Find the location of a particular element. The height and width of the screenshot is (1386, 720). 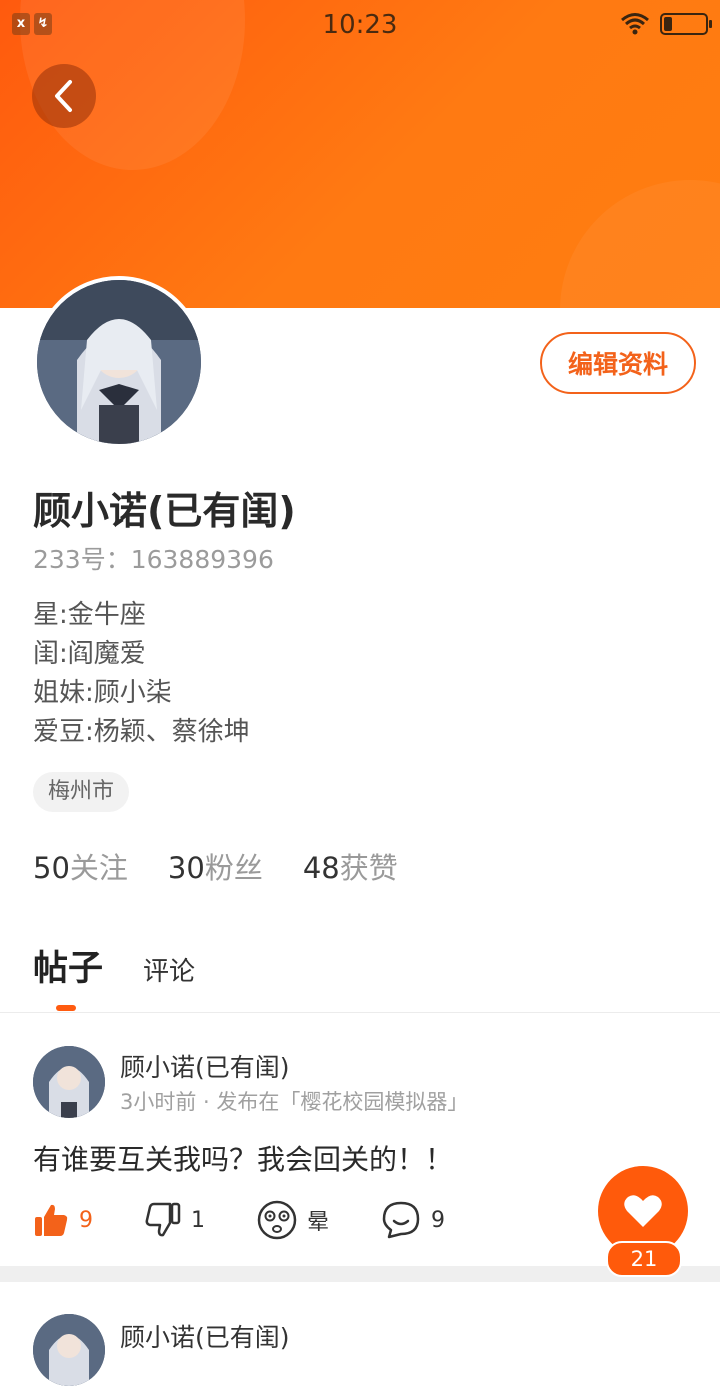

tab-posts: 帖子 is located at coordinates (68, 975).